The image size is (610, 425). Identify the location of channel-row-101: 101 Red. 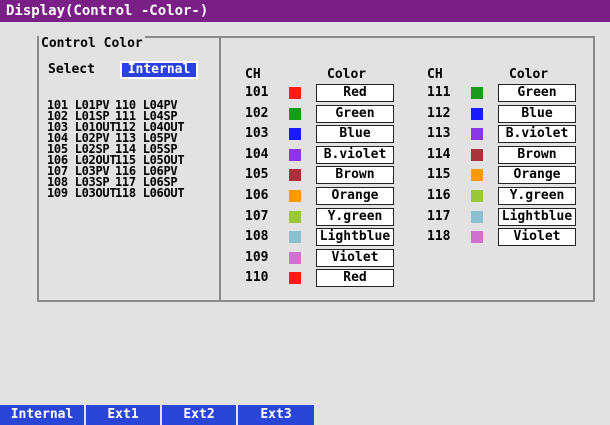
(325, 93).